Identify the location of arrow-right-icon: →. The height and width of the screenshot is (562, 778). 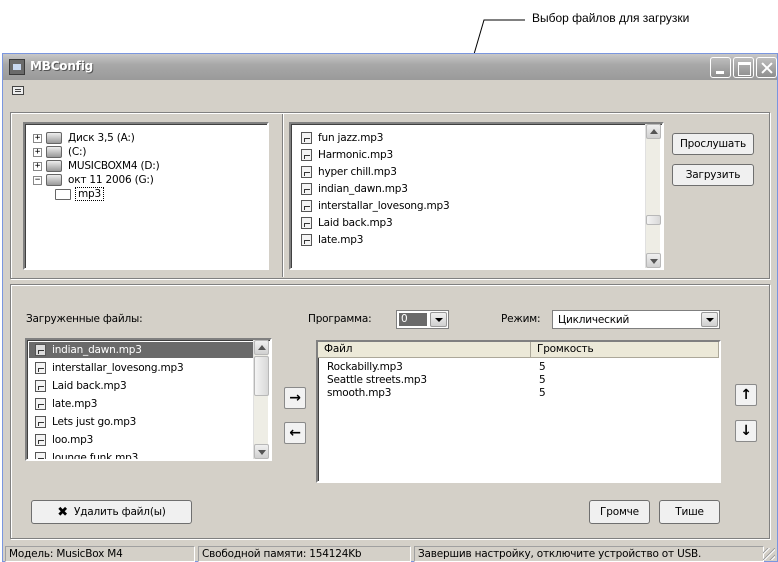
(295, 398).